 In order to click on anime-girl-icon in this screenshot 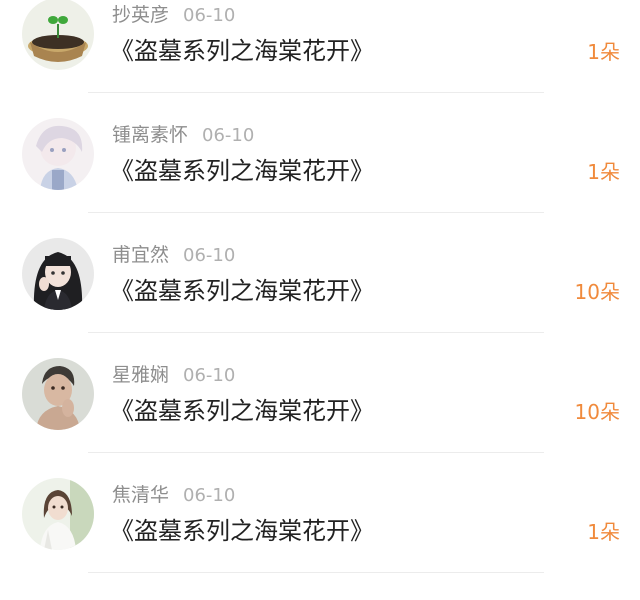, I will do `click(58, 154)`.